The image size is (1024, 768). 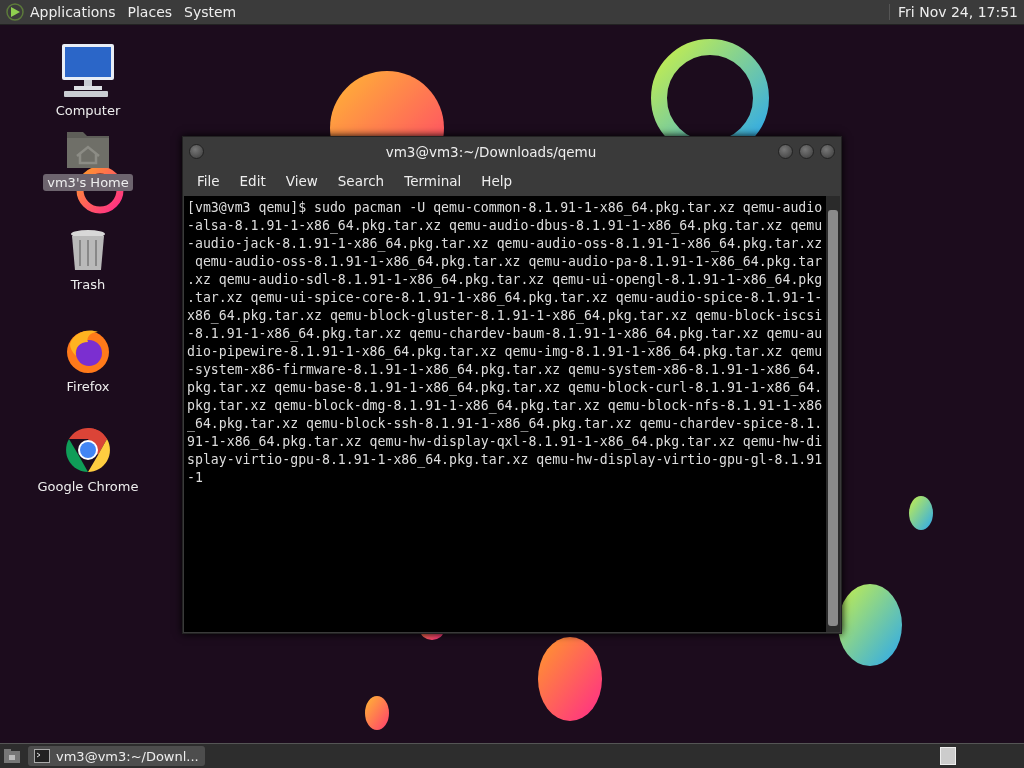 I want to click on show-desktop-icon, so click(x=12, y=756).